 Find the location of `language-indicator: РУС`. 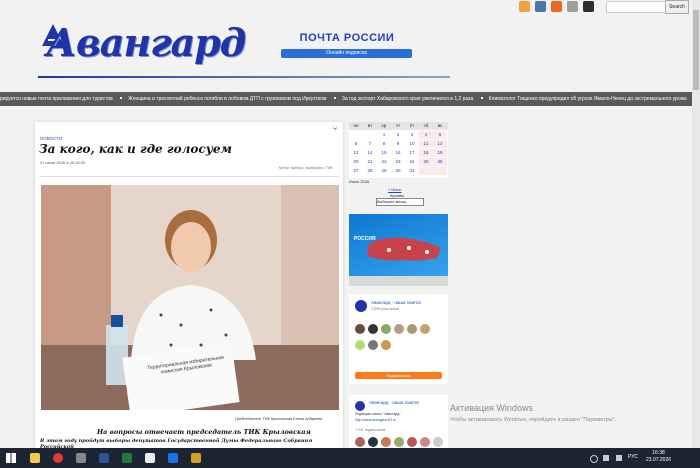

language-indicator: РУС is located at coordinates (633, 457).